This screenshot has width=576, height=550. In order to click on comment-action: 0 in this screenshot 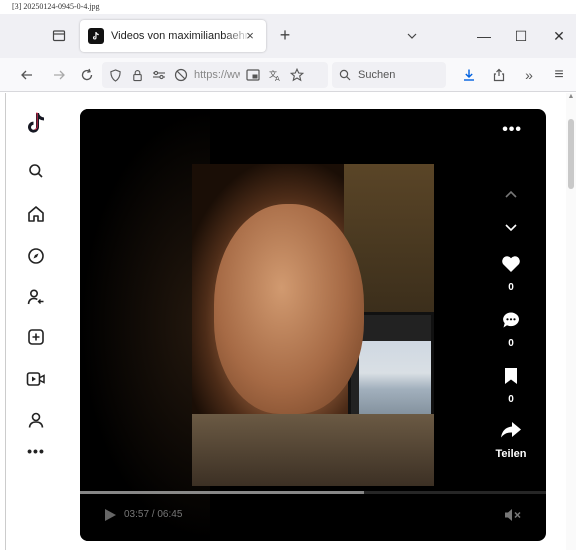, I will do `click(511, 330)`.